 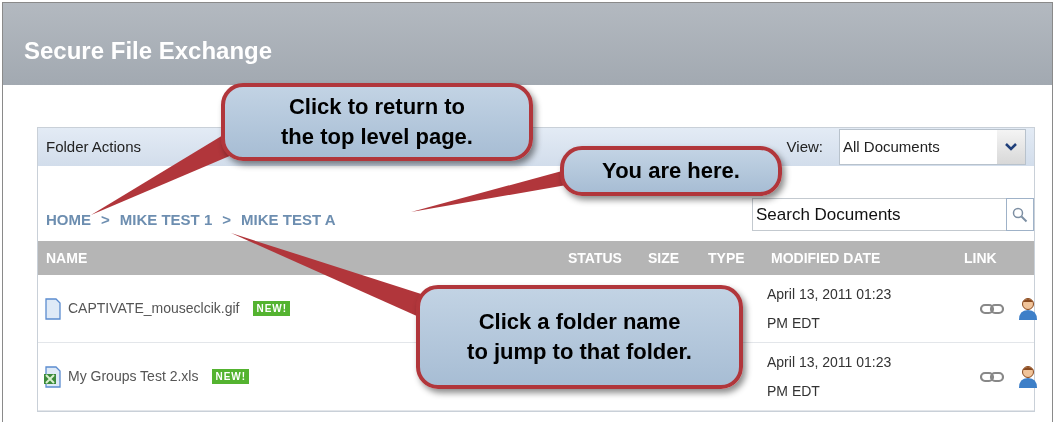 I want to click on menu-item: Folder Actions, so click(x=94, y=147).